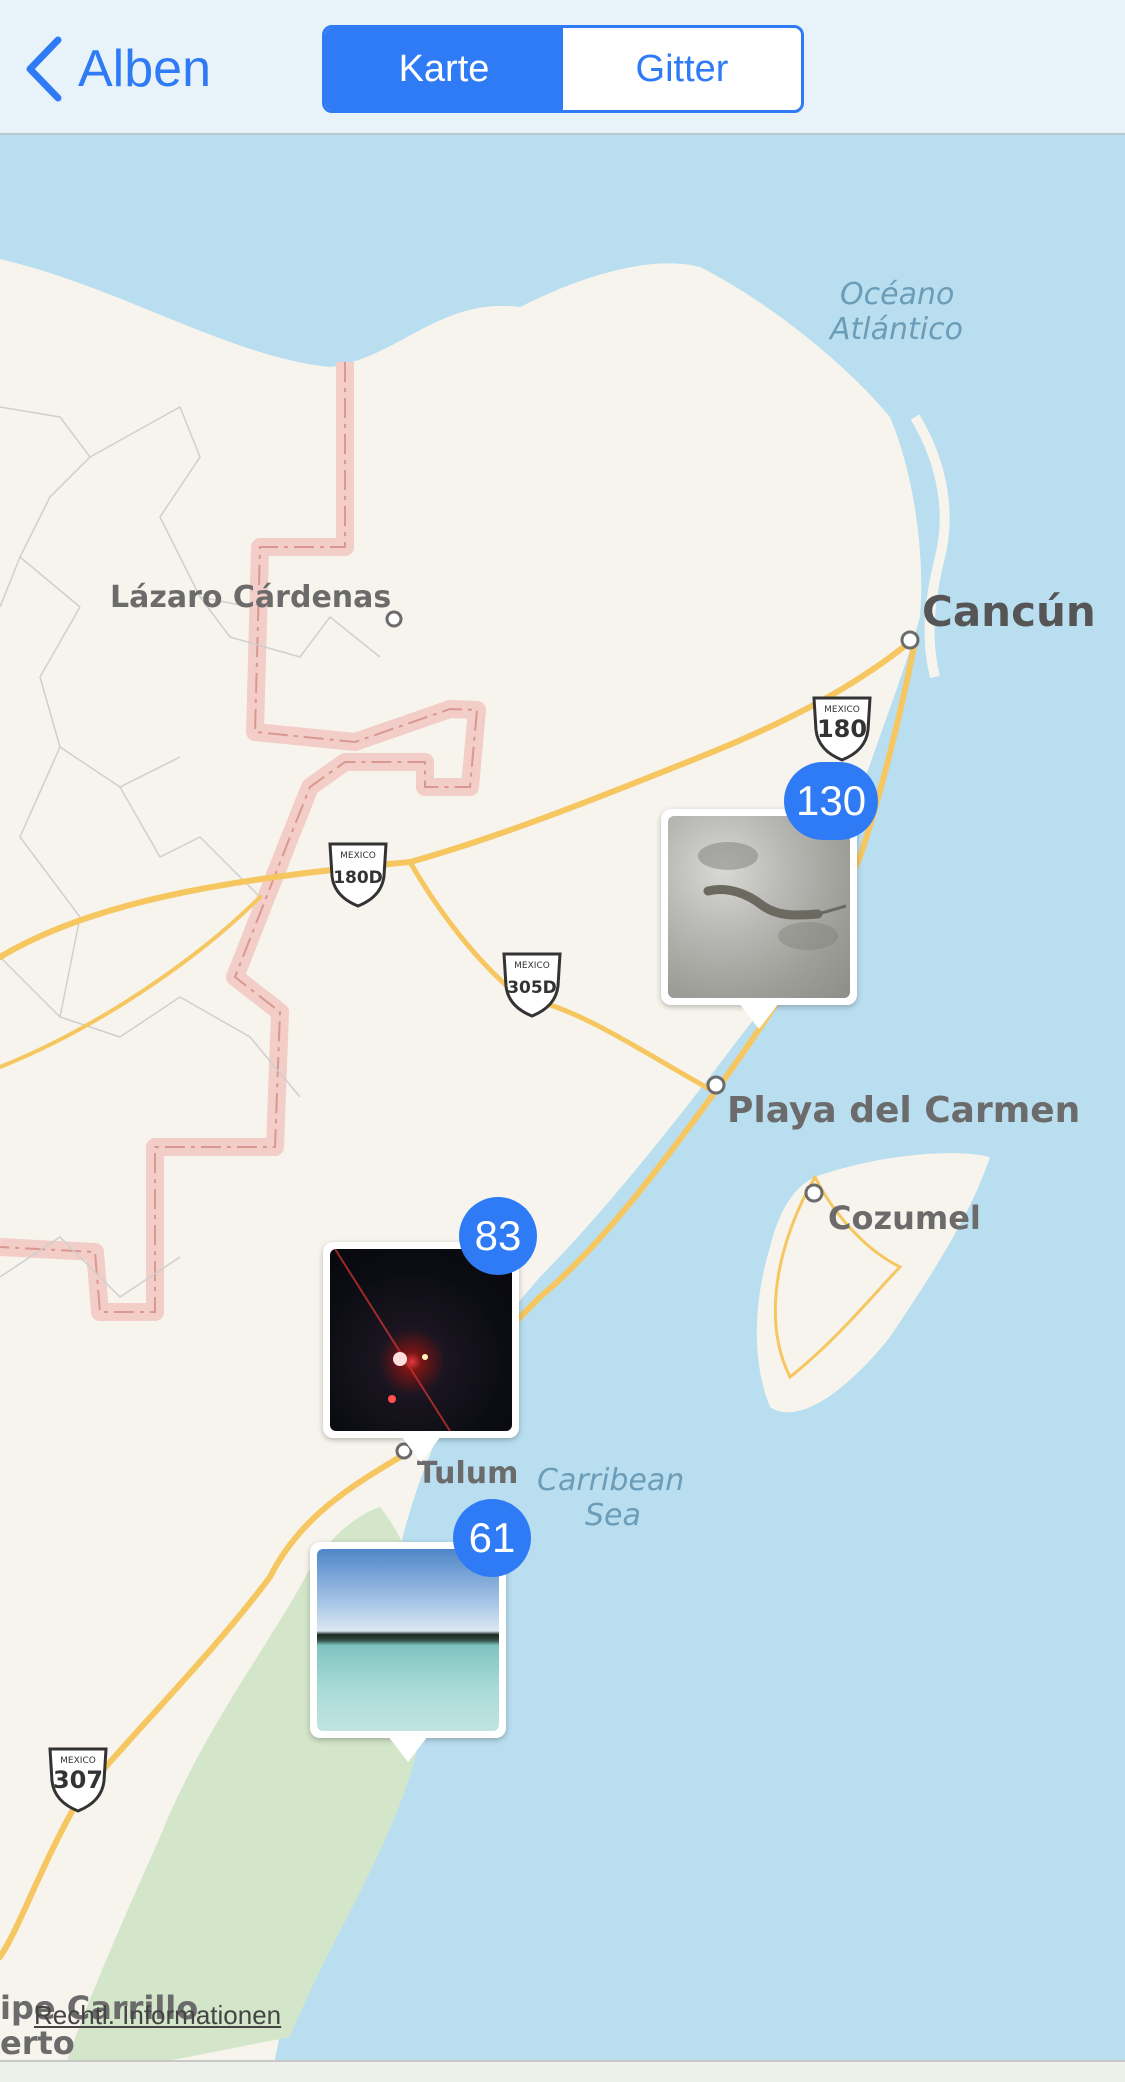 The height and width of the screenshot is (2082, 1125). Describe the element at coordinates (444, 69) in the screenshot. I see `segment-map: Karte` at that location.